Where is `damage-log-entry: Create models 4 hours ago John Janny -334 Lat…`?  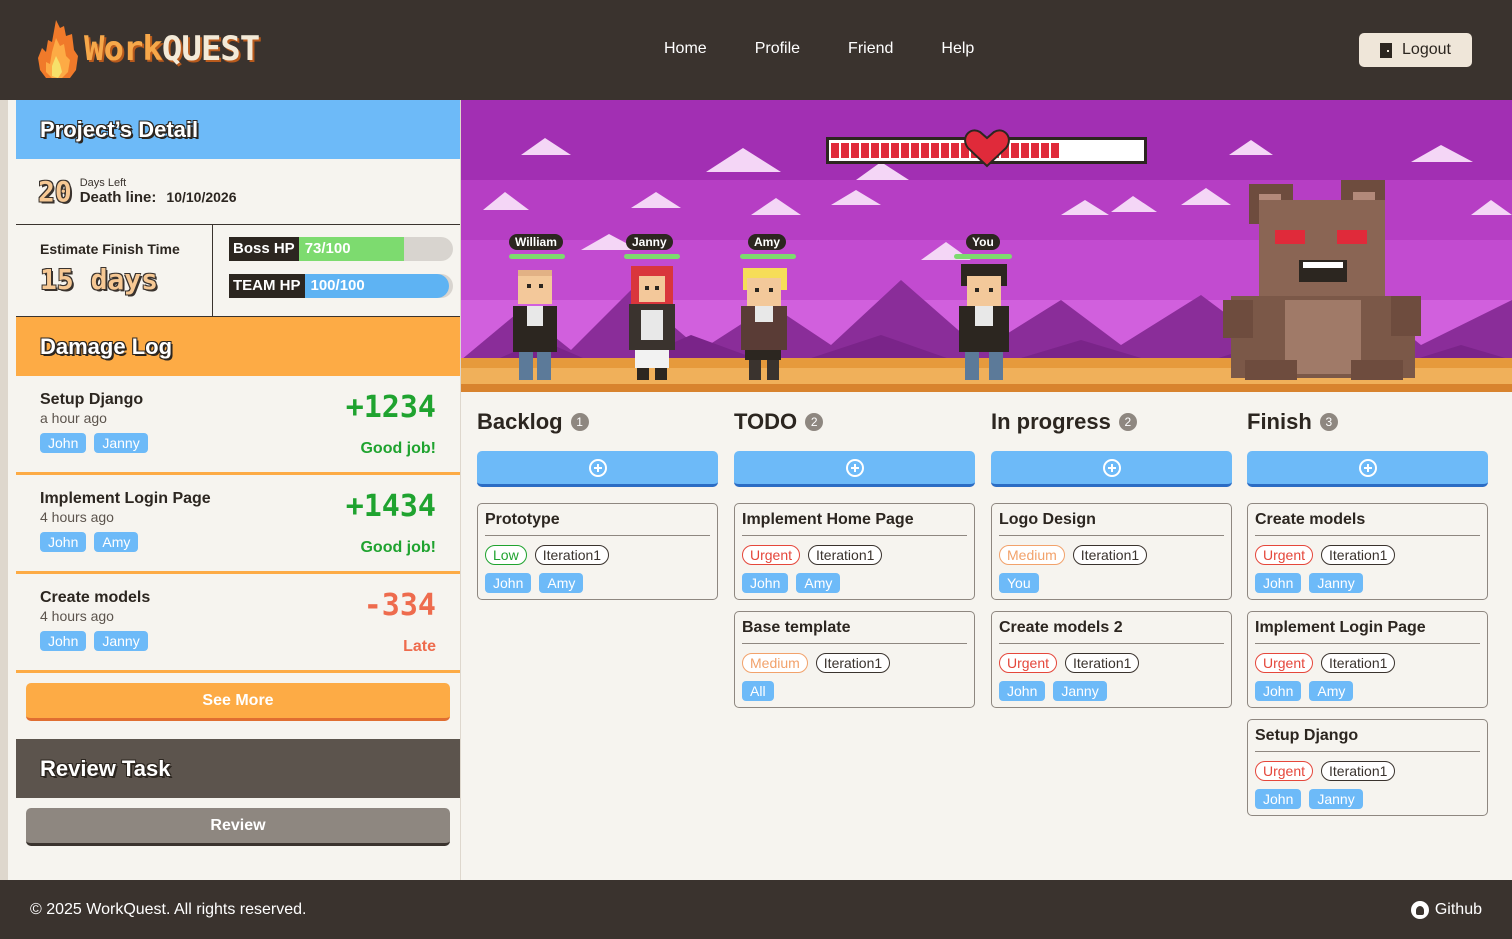 damage-log-entry: Create models 4 hours ago John Janny -334 Lat… is located at coordinates (238, 623).